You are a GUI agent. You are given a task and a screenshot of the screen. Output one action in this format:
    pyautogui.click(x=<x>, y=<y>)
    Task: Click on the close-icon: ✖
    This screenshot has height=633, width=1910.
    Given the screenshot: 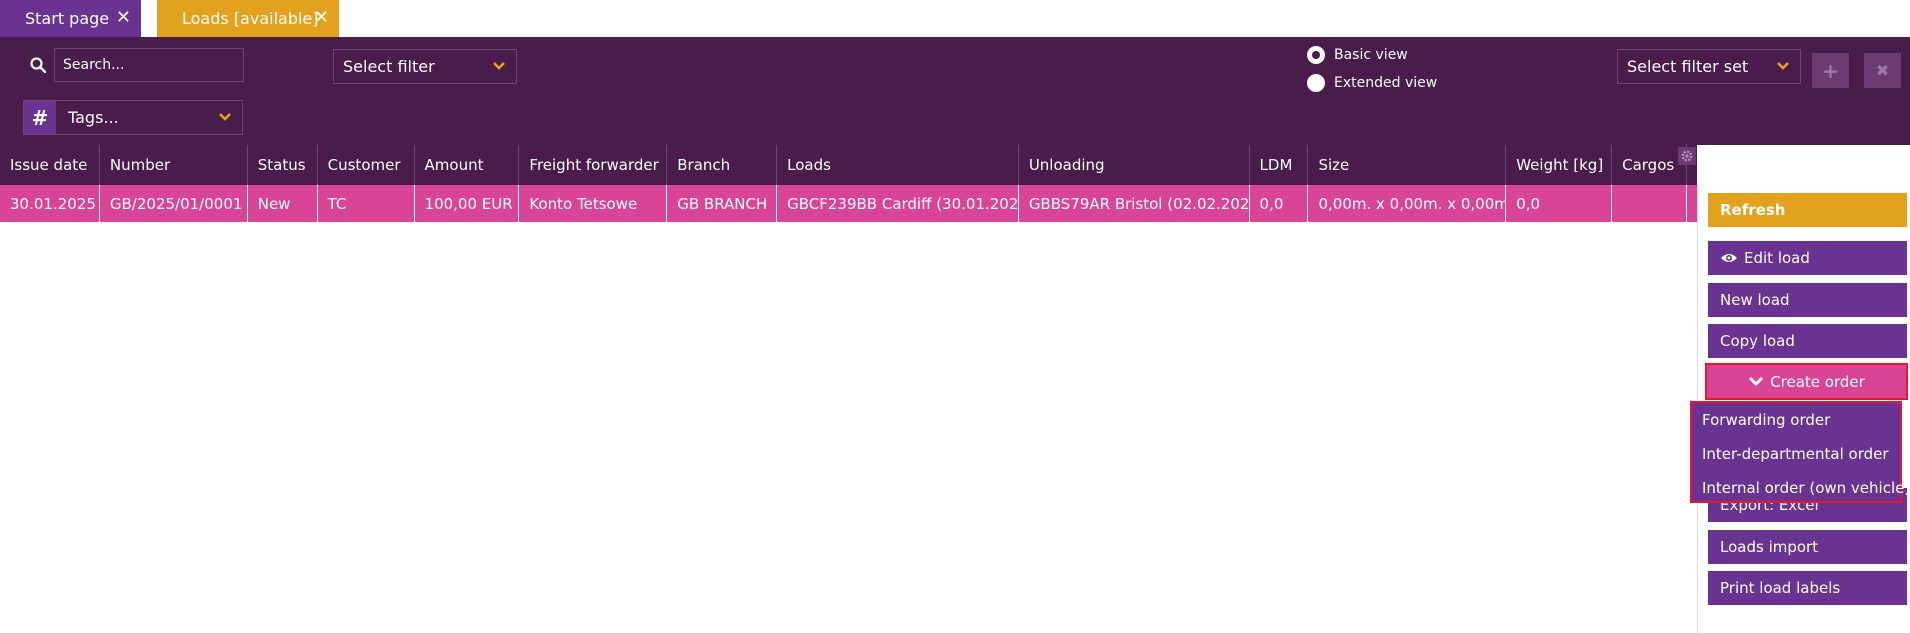 What is the action you would take?
    pyautogui.click(x=1882, y=70)
    